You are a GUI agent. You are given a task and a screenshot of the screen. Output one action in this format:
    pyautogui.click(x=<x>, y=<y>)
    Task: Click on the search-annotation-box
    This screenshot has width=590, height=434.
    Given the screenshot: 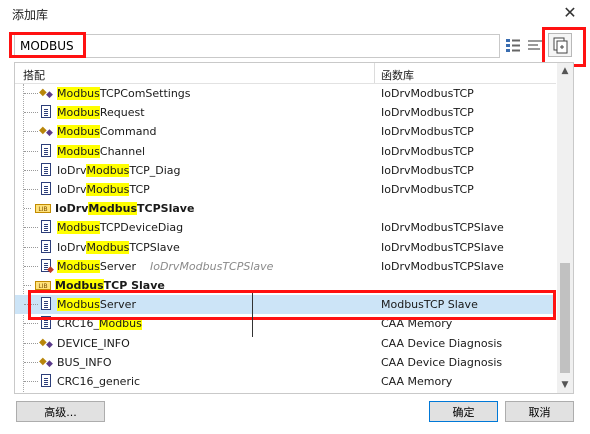 What is the action you would take?
    pyautogui.click(x=47, y=45)
    